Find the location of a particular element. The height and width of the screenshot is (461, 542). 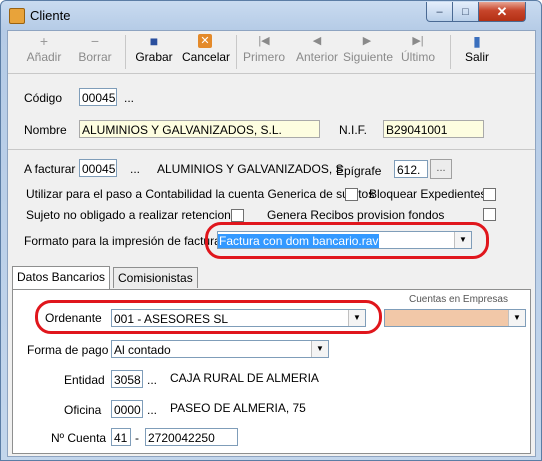

oficina-label: Oficina is located at coordinates (83, 410).